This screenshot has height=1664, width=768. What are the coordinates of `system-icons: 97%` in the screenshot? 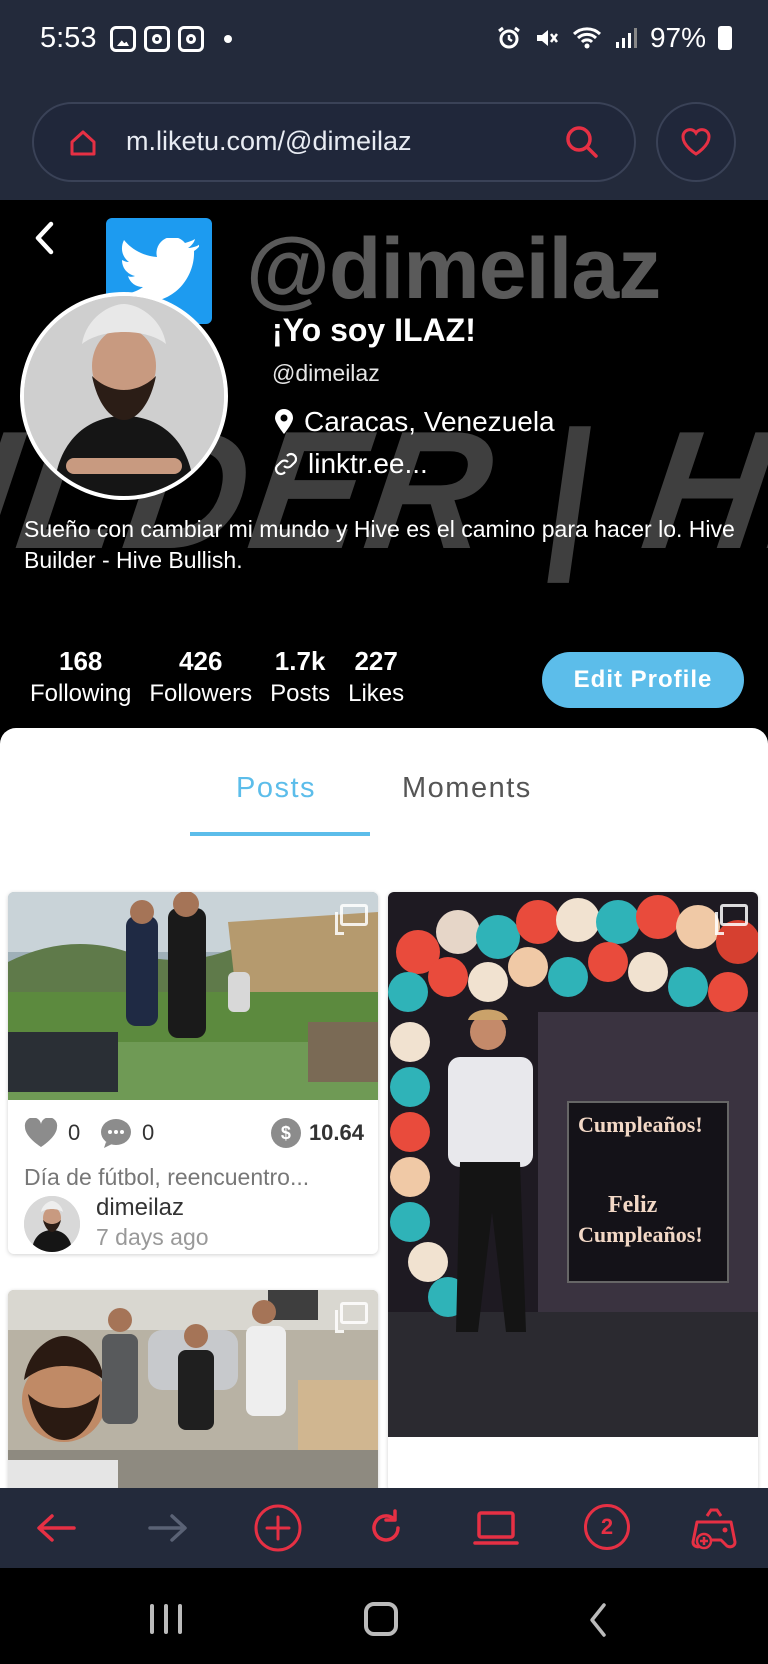 It's located at (614, 38).